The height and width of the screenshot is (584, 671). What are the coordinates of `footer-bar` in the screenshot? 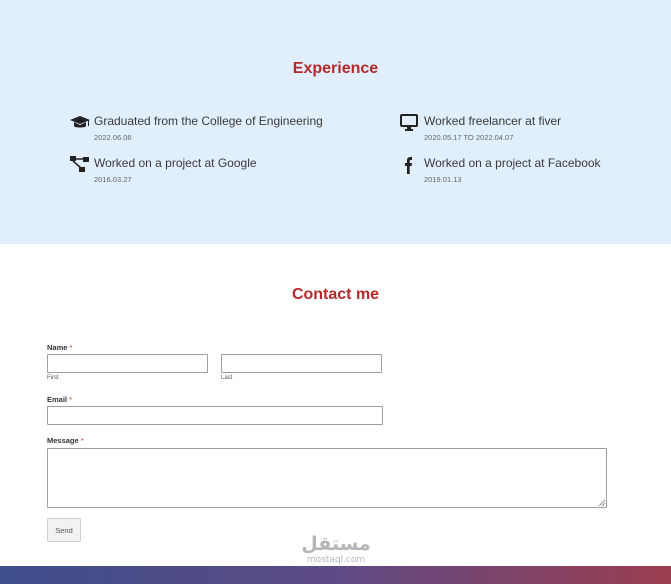 It's located at (335, 575).